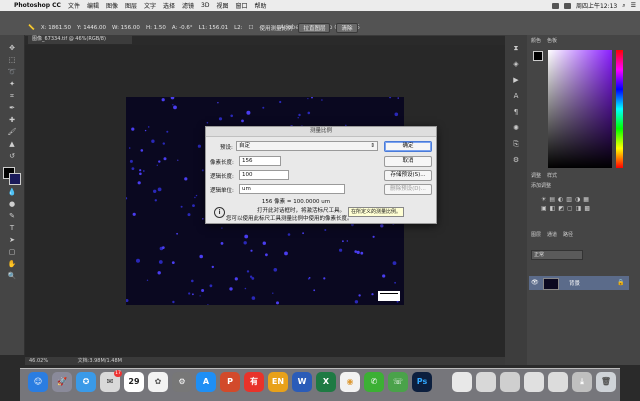 The height and width of the screenshot is (401, 640). Describe the element at coordinates (557, 255) in the screenshot. I see `blend-mode-select: 正常` at that location.